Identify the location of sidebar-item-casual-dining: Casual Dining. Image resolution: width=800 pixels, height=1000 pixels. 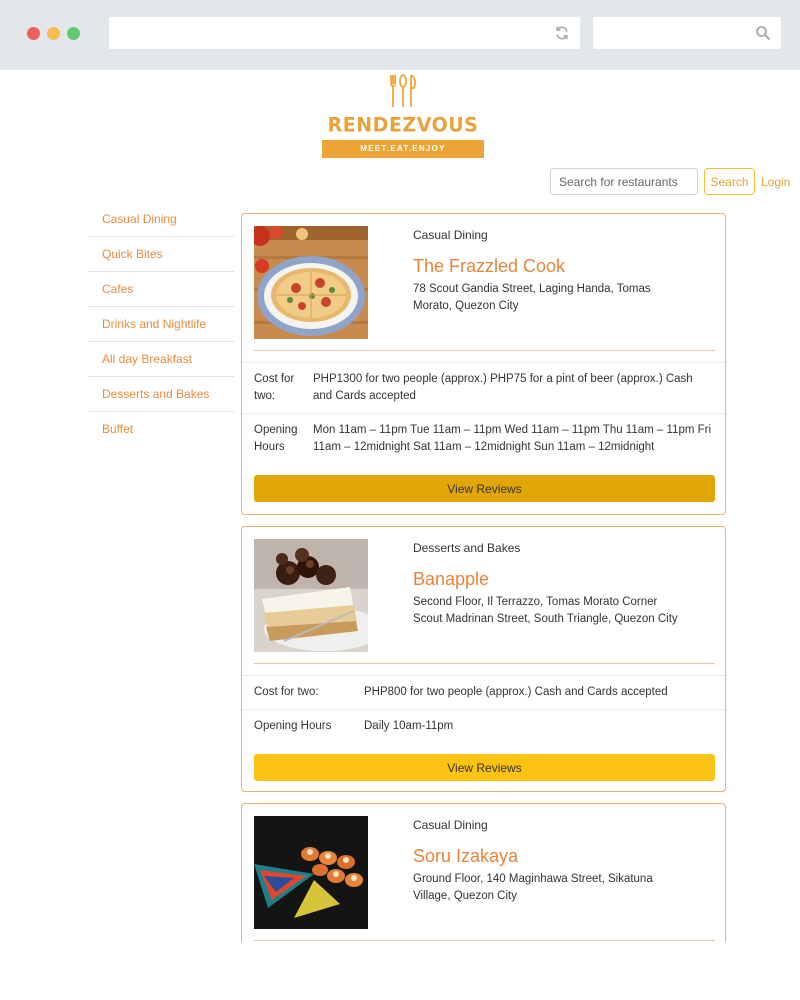
(161, 219).